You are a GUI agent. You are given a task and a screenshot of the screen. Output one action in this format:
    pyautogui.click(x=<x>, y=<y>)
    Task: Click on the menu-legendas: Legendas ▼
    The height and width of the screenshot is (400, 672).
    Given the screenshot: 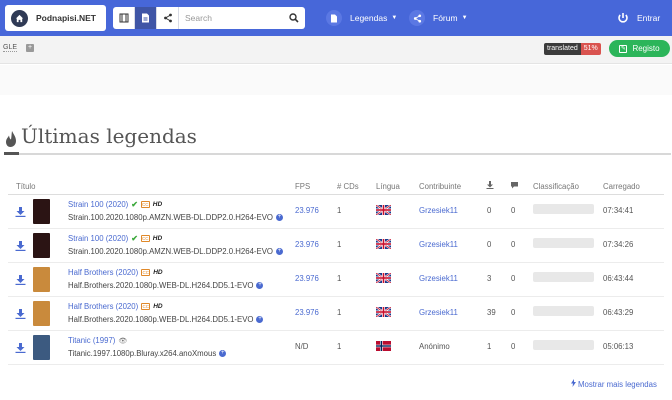 What is the action you would take?
    pyautogui.click(x=361, y=18)
    